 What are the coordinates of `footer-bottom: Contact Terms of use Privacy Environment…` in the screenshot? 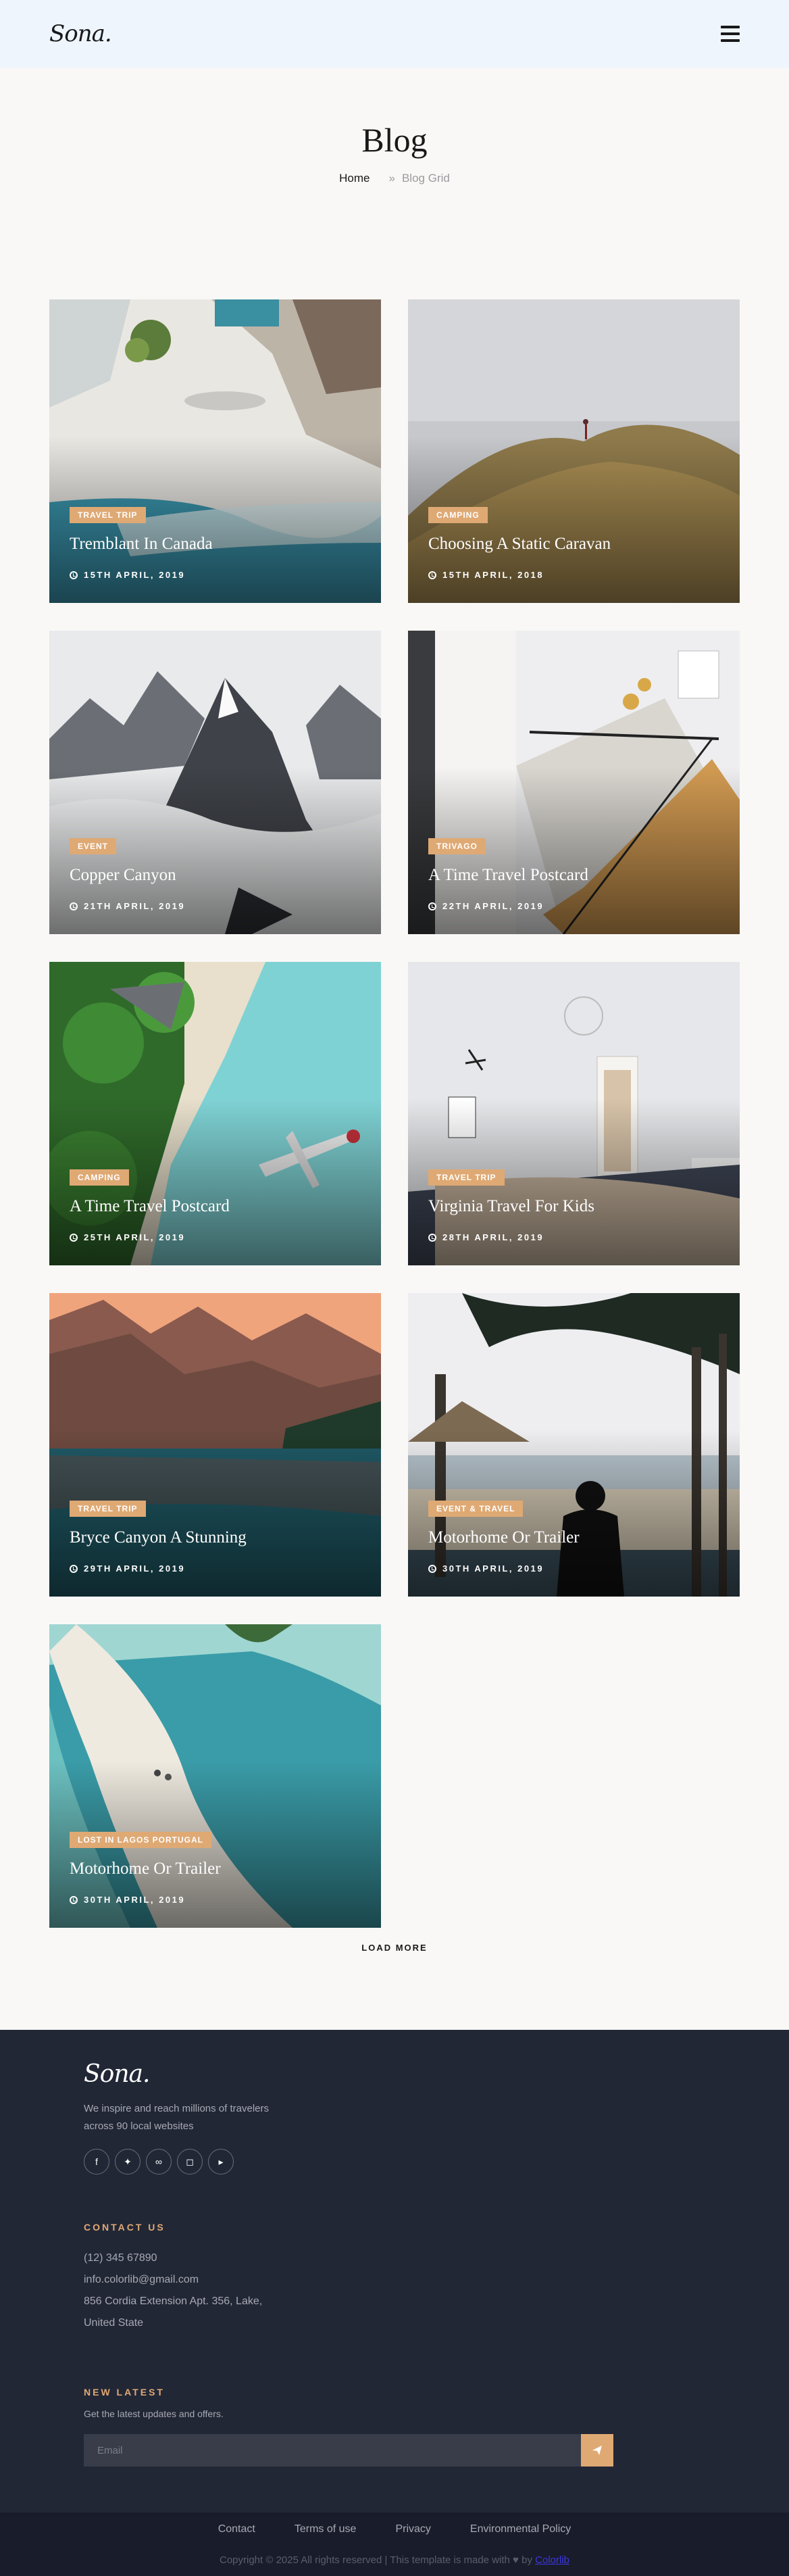 It's located at (394, 2544).